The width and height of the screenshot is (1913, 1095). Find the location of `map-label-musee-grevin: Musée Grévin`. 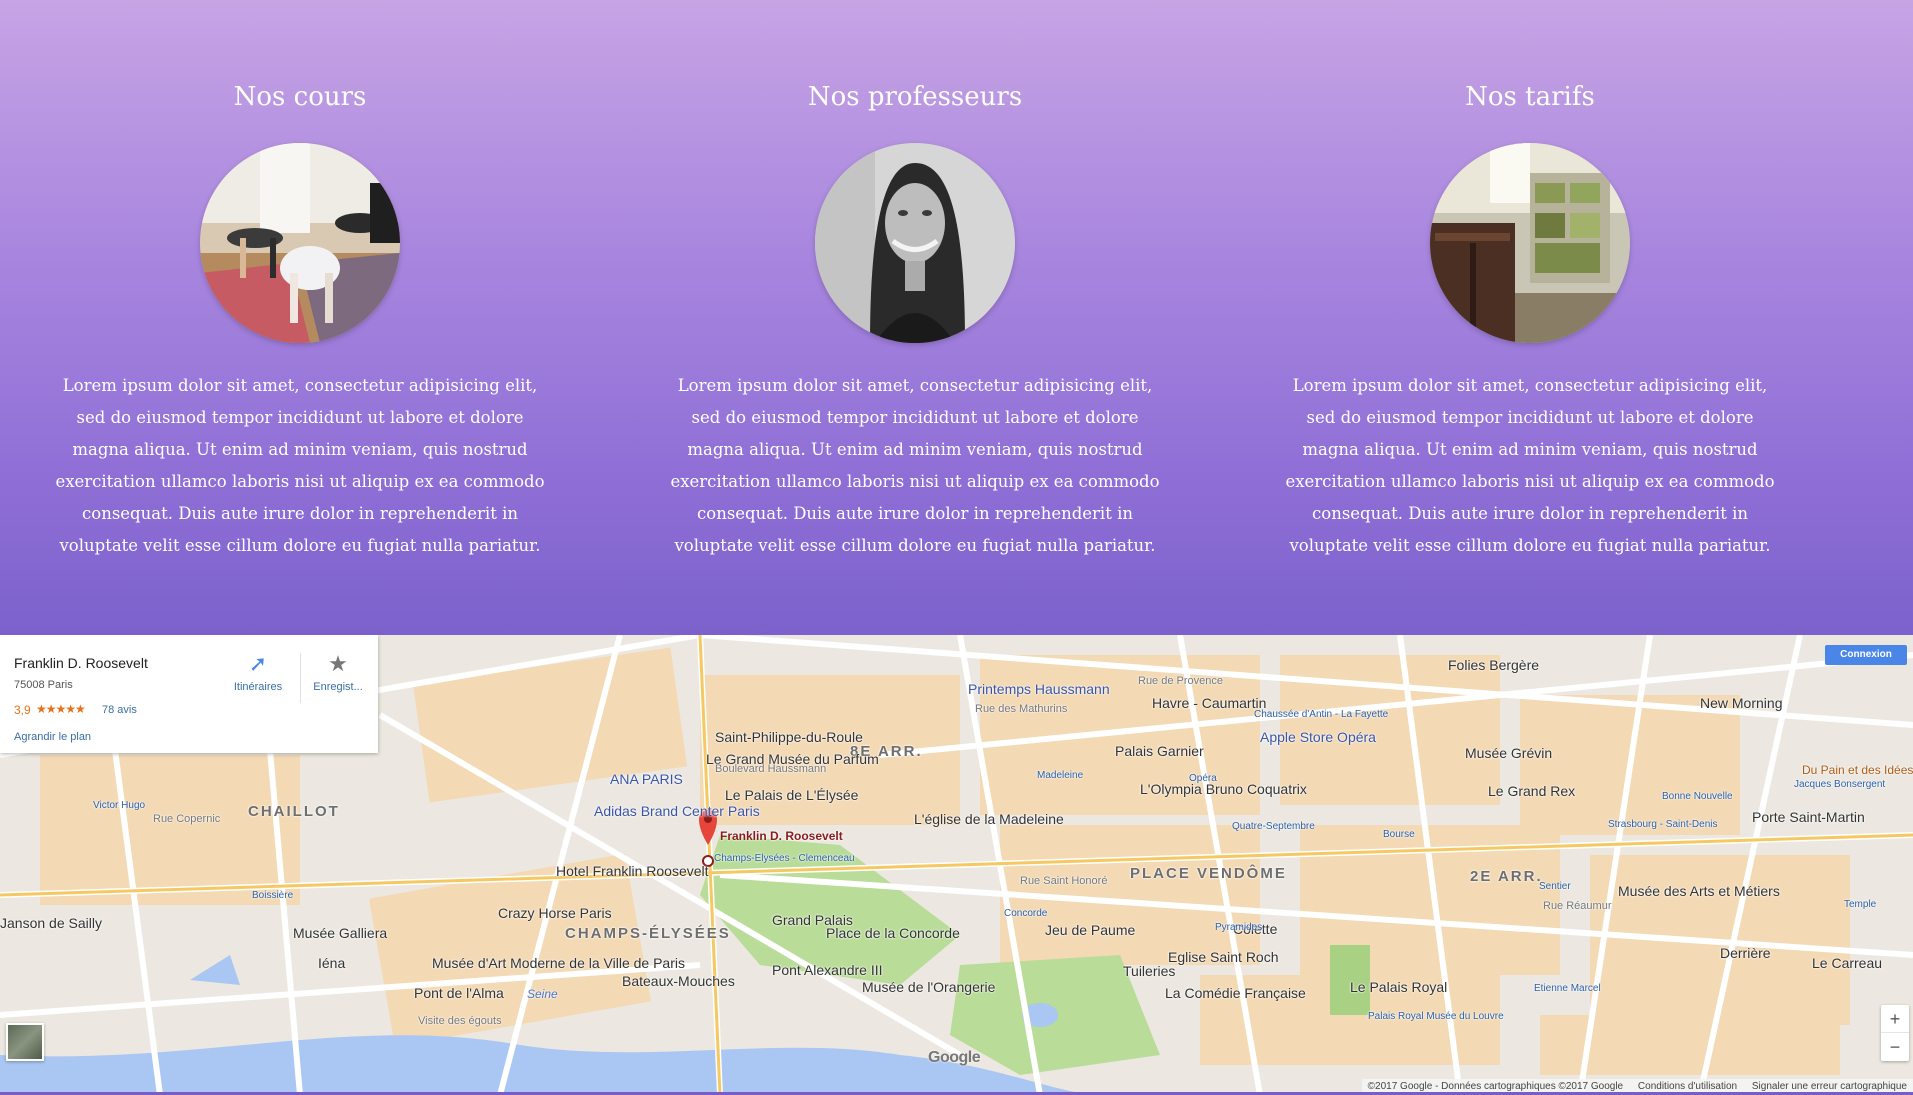

map-label-musee-grevin: Musée Grévin is located at coordinates (1509, 753).